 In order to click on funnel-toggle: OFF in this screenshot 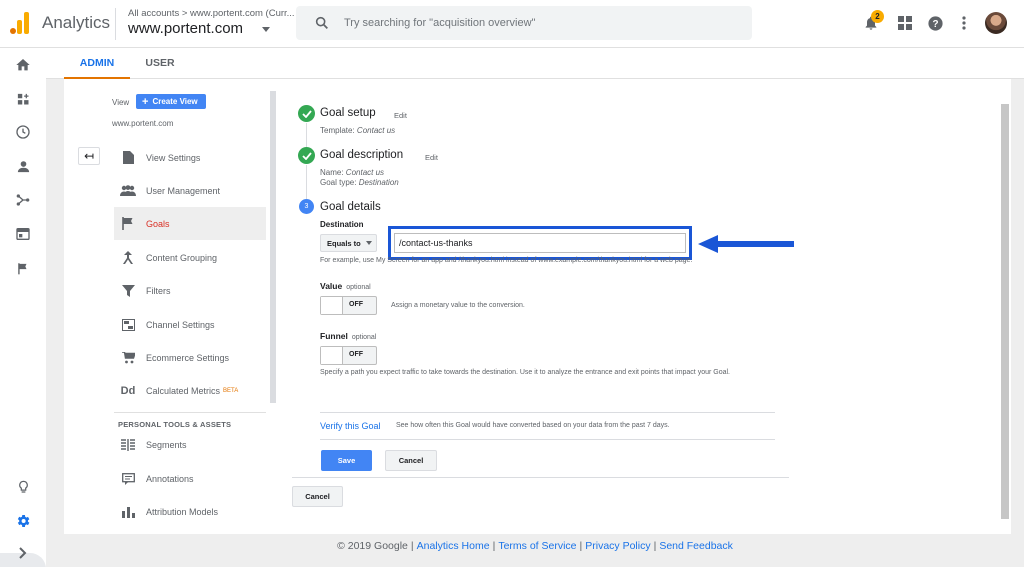, I will do `click(348, 355)`.